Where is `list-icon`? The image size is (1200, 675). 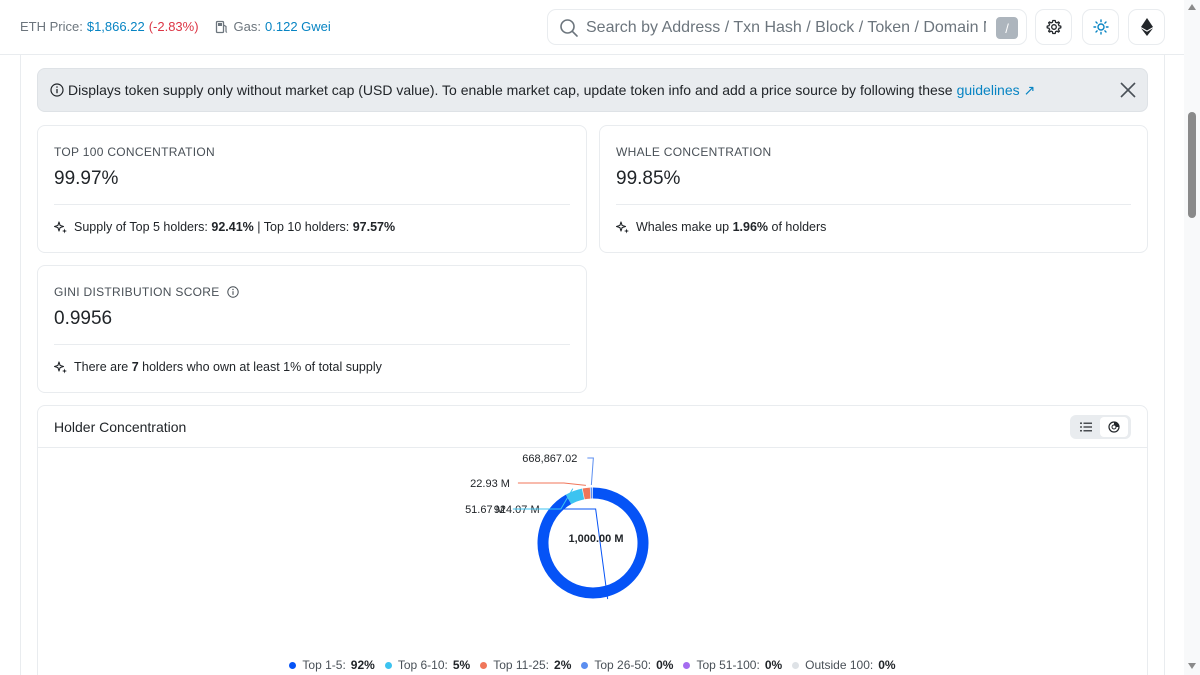
list-icon is located at coordinates (1086, 427).